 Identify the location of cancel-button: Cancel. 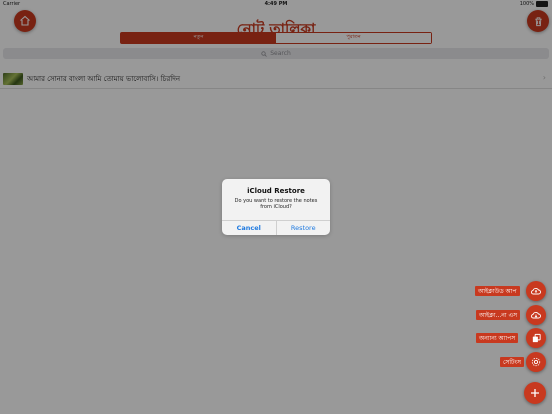
(249, 228).